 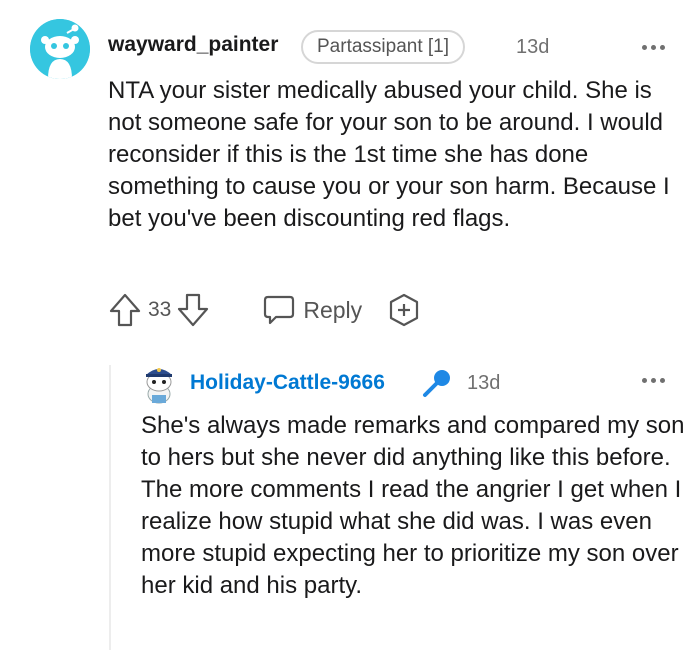 I want to click on reply-more-options-icon, so click(x=653, y=380).